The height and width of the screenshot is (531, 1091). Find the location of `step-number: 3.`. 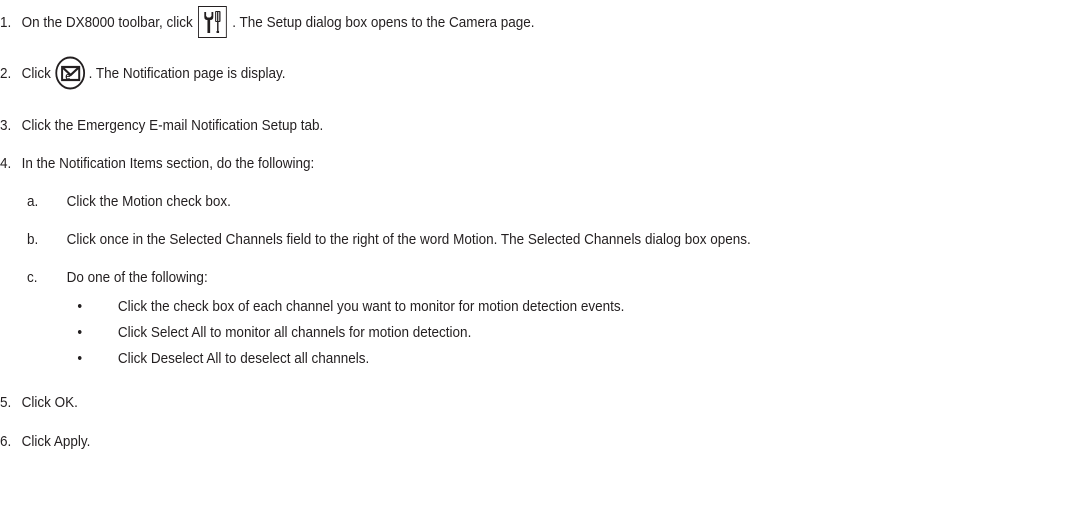

step-number: 3. is located at coordinates (6, 125).